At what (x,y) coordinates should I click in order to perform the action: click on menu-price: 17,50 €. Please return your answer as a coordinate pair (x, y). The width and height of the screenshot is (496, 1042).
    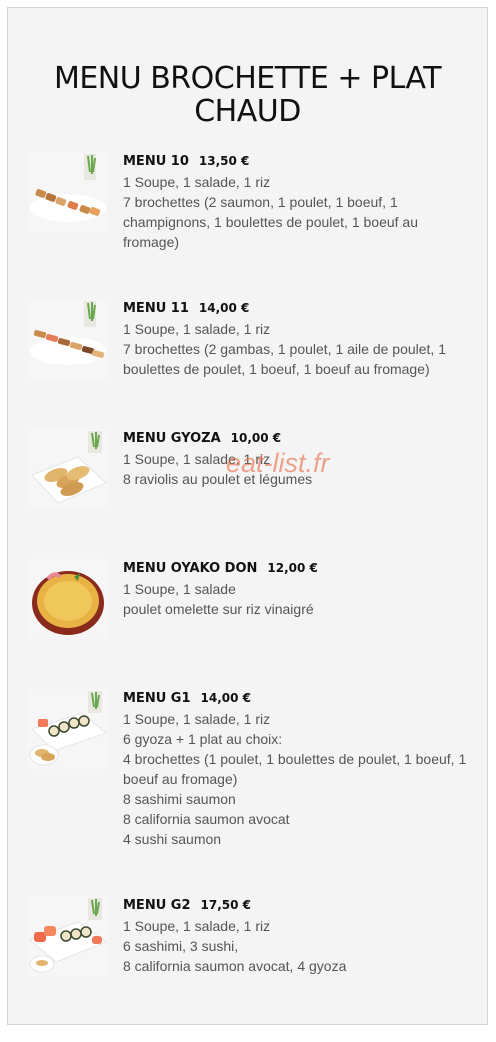
    Looking at the image, I should click on (225, 905).